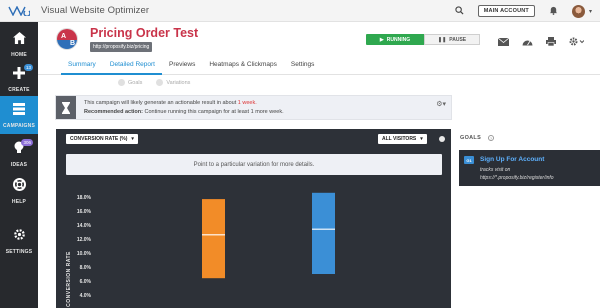 The height and width of the screenshot is (308, 600). I want to click on report-sub-tabs: Goals Variations, so click(154, 82).